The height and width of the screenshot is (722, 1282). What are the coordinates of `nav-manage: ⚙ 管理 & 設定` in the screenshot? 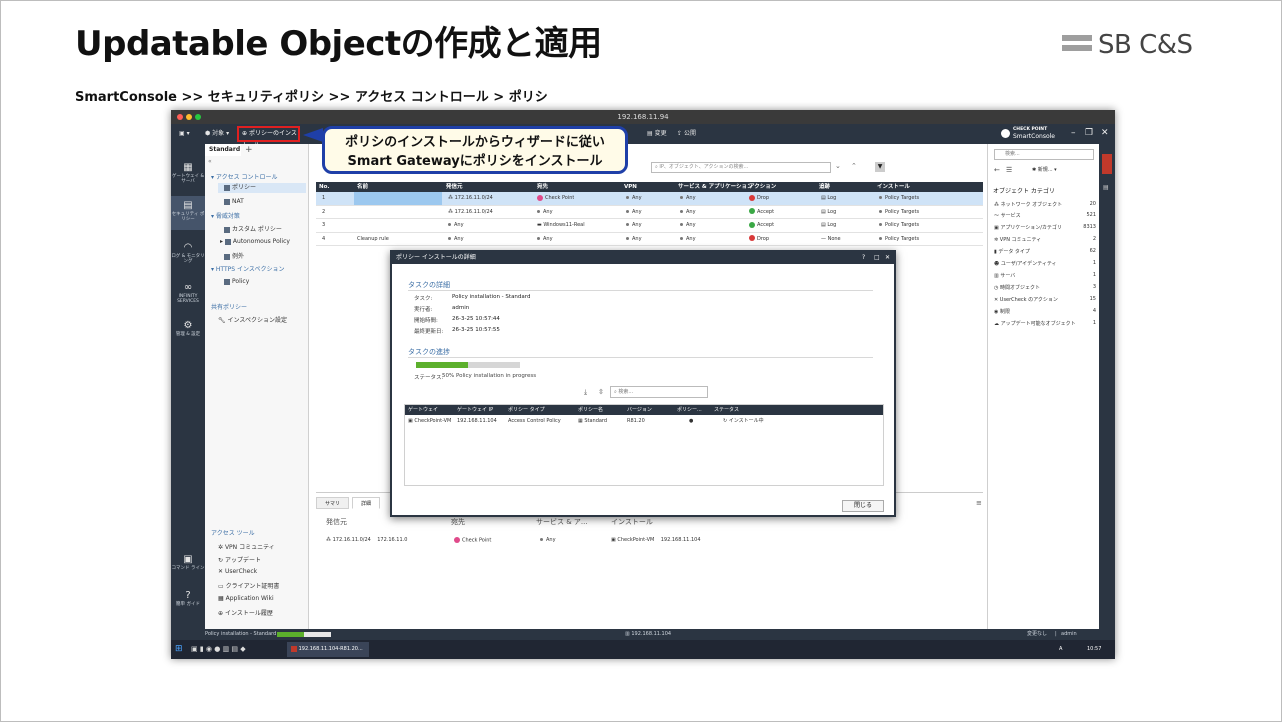 It's located at (188, 328).